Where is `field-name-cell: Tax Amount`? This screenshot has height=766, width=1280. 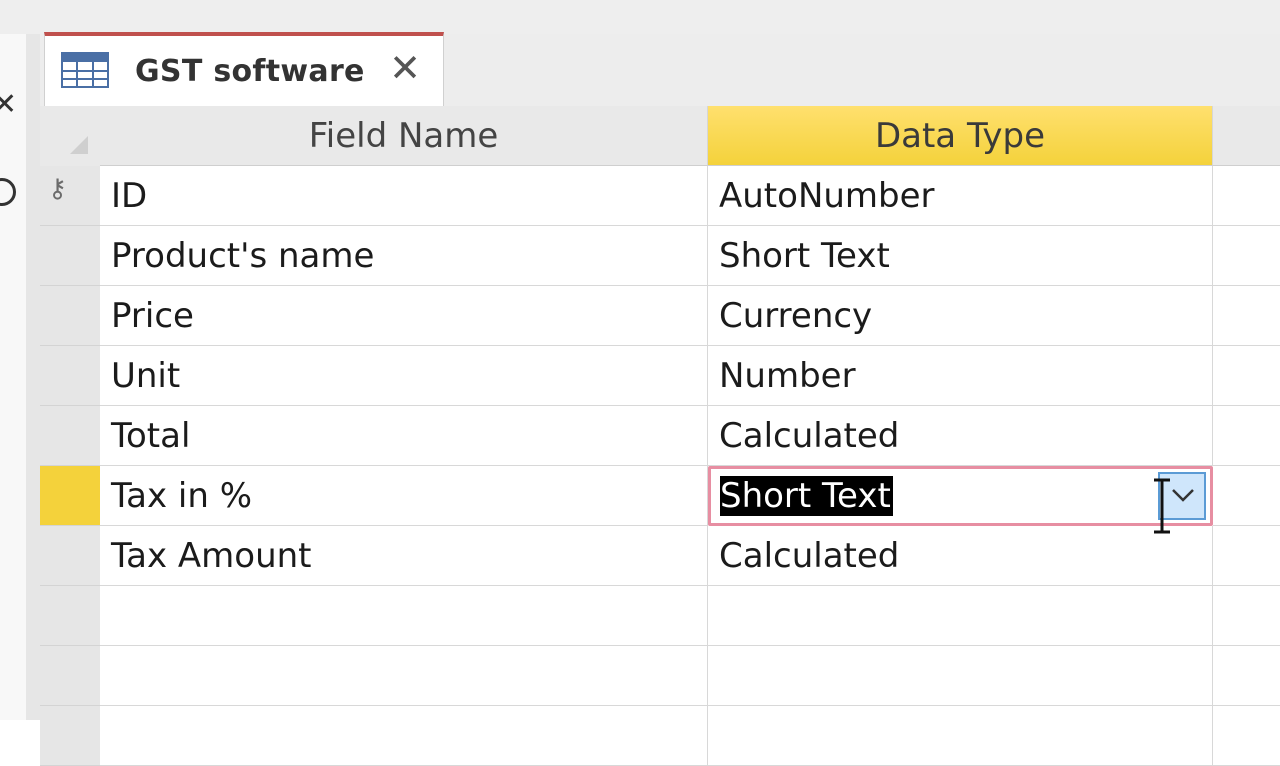
field-name-cell: Tax Amount is located at coordinates (404, 556).